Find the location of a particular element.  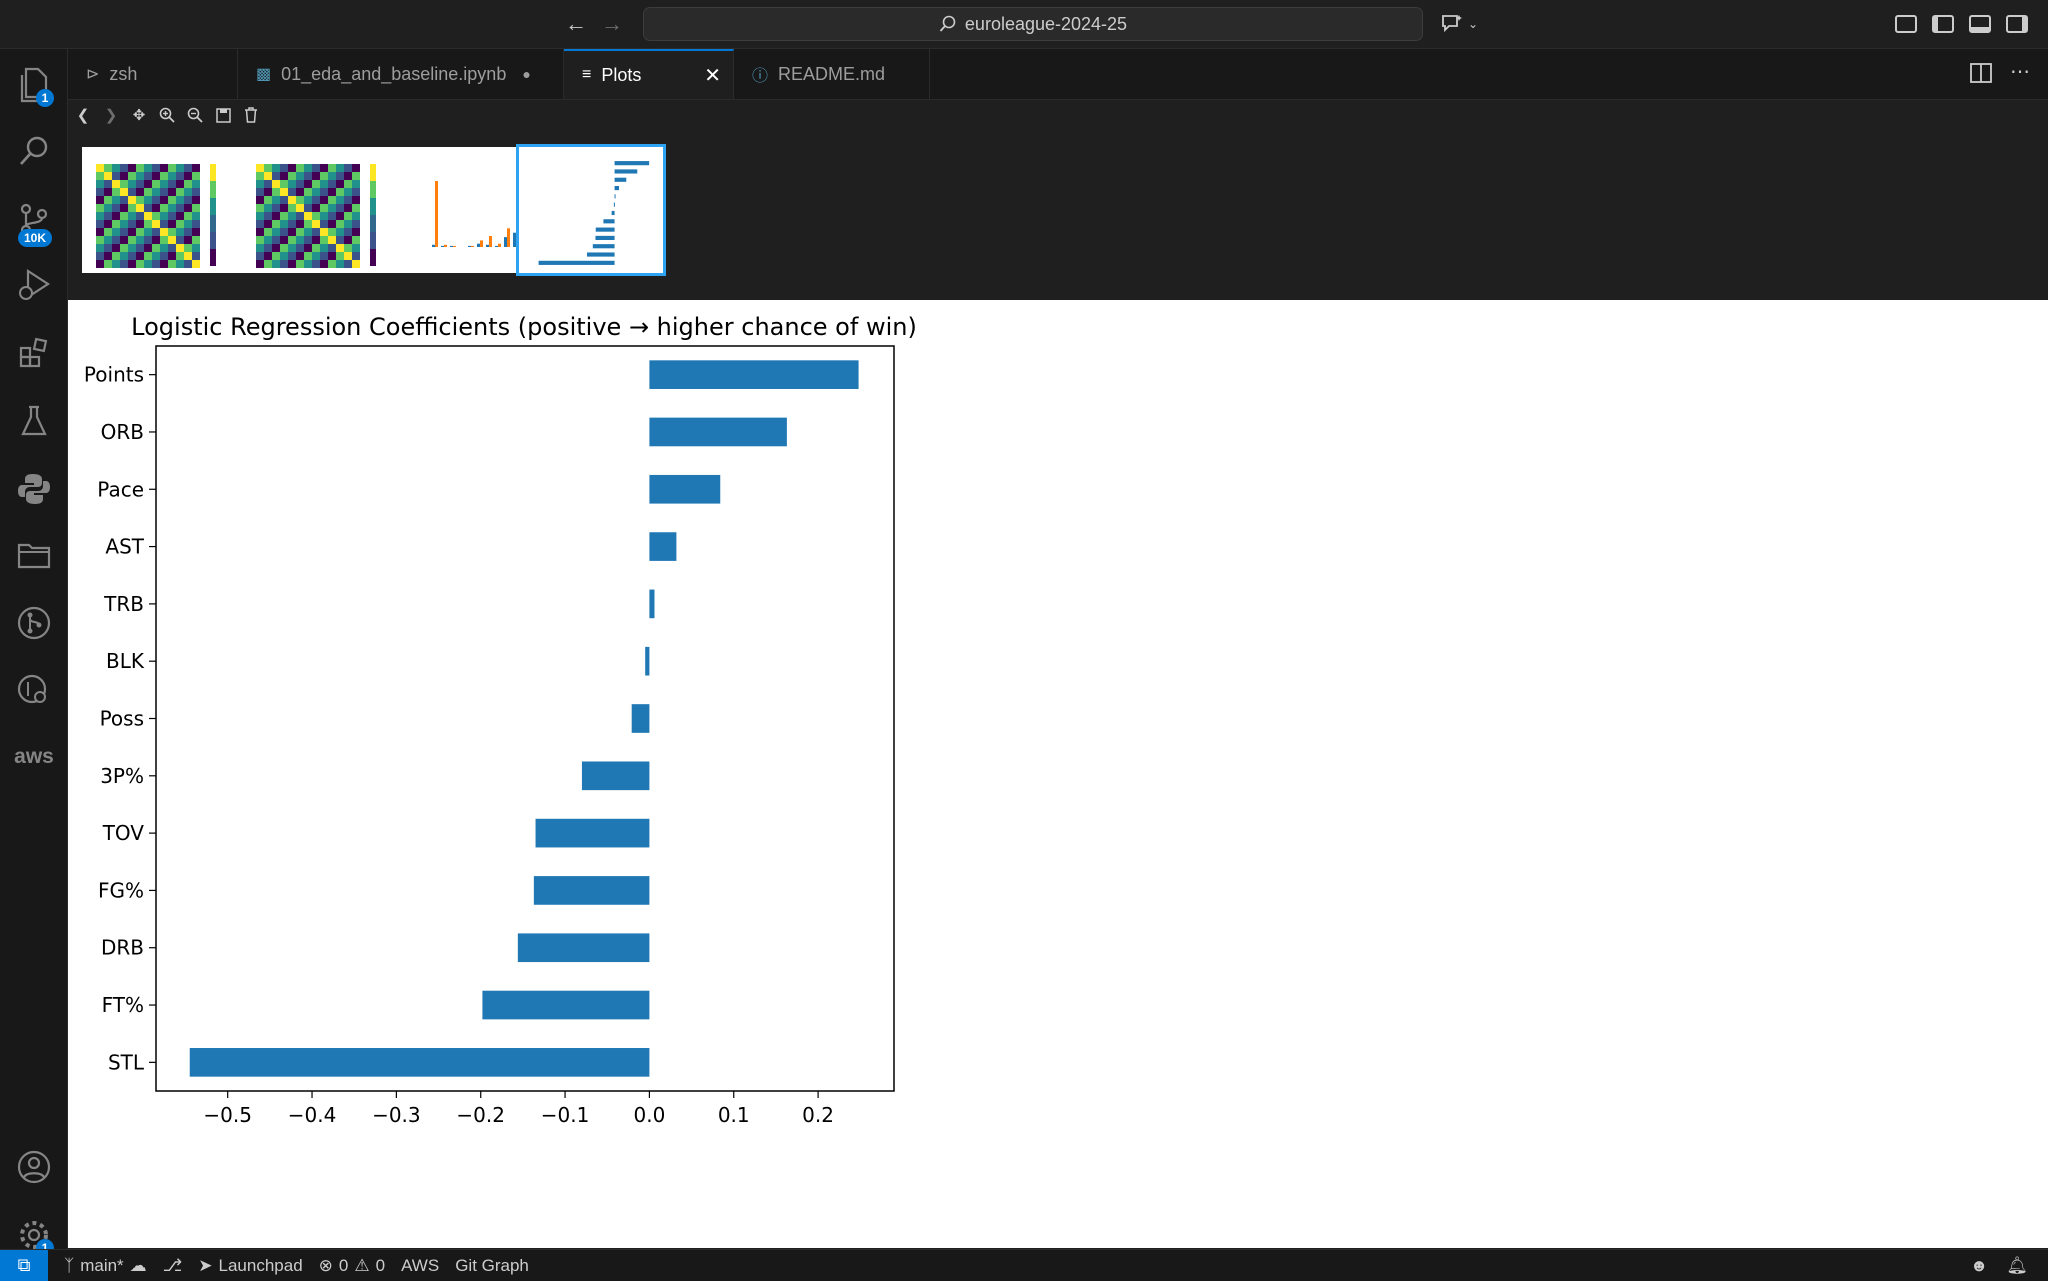

forward-arrow-icon: → is located at coordinates (612, 24).